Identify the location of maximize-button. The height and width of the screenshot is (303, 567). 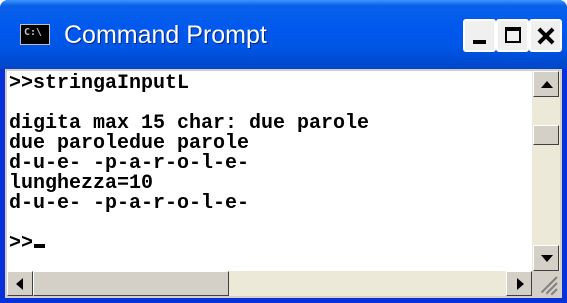
(512, 35).